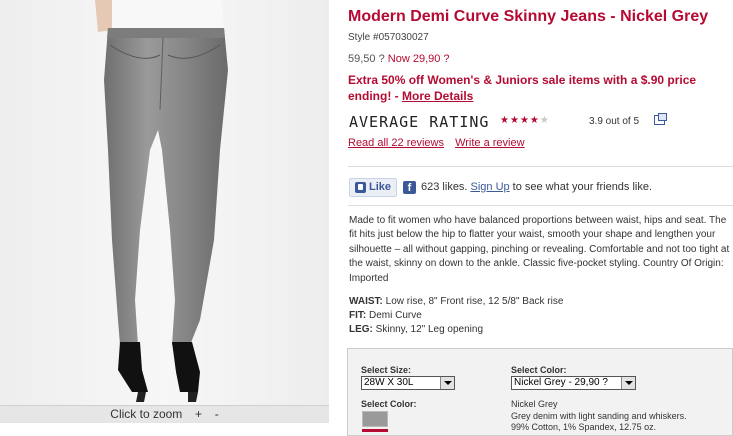 Image resolution: width=733 pixels, height=436 pixels. Describe the element at coordinates (660, 119) in the screenshot. I see `popup-window-icon` at that location.